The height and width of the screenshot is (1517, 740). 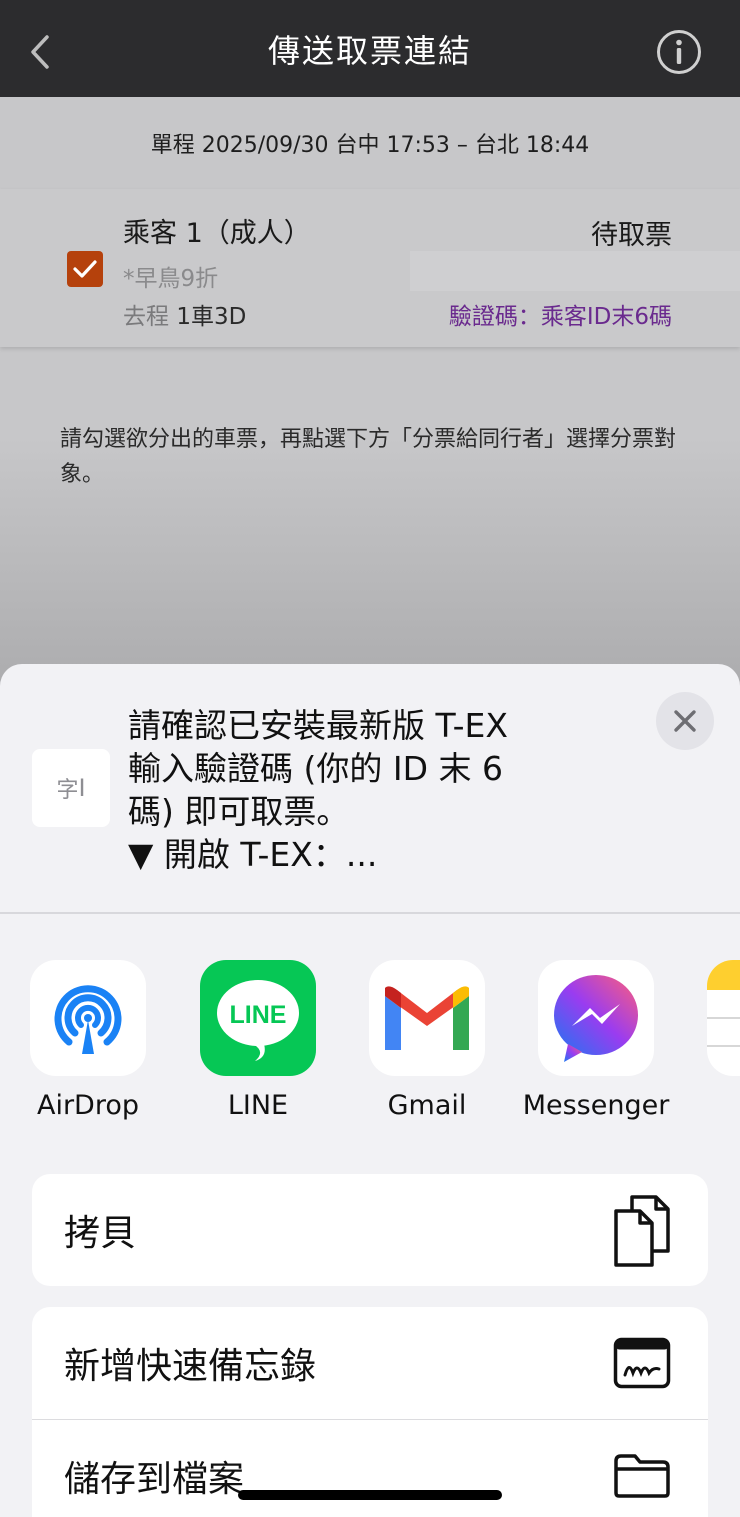 I want to click on info-button, so click(x=679, y=52).